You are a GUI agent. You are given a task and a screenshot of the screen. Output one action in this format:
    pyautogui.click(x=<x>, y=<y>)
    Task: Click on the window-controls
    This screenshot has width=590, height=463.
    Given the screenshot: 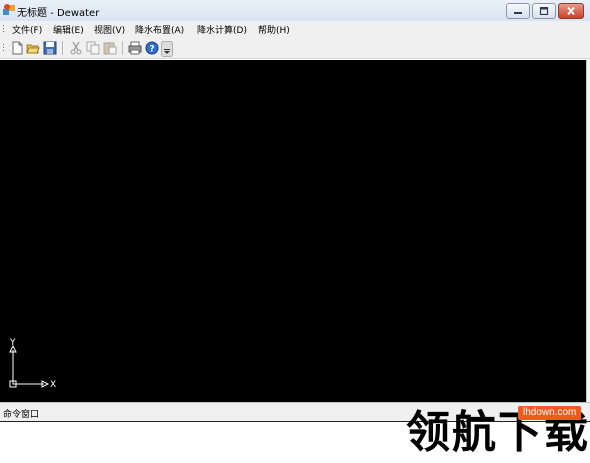 What is the action you would take?
    pyautogui.click(x=545, y=11)
    